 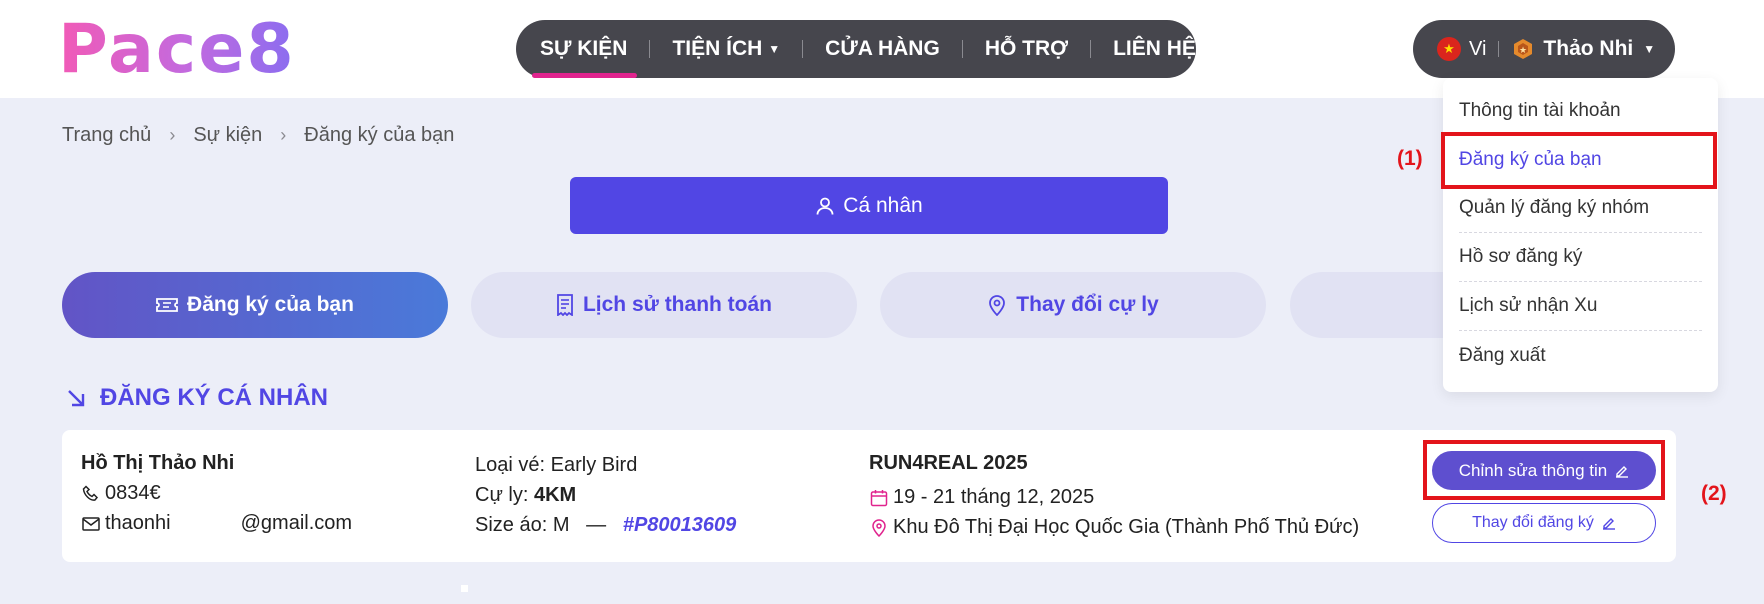 I want to click on ticket-type-row: Loại vé: Early Bird, so click(x=556, y=465).